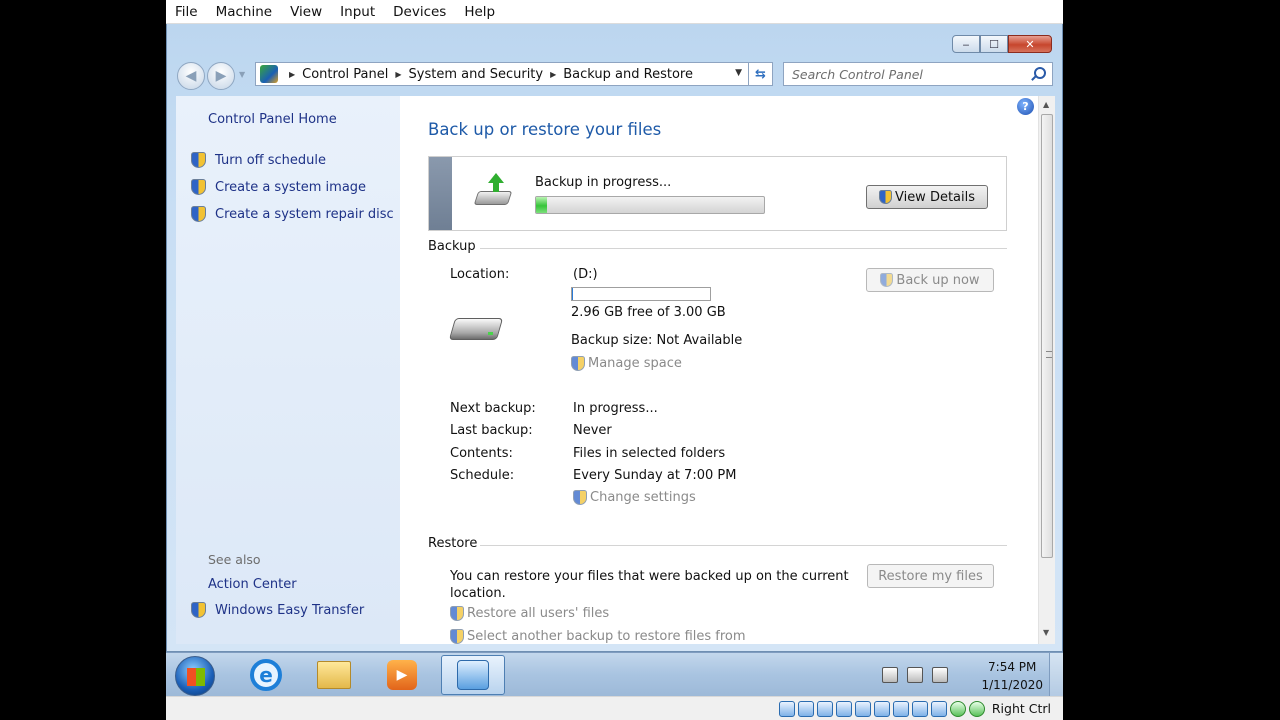 Image resolution: width=1280 pixels, height=720 pixels. I want to click on host-menu-devices: Devices, so click(419, 12).